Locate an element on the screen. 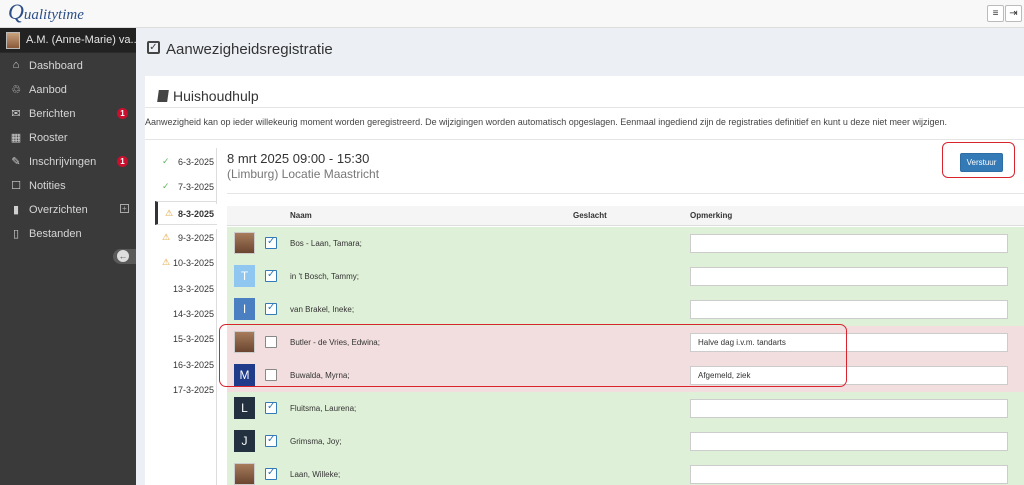 This screenshot has width=1024, height=485. date-label: 6-3-2025 is located at coordinates (195, 162).